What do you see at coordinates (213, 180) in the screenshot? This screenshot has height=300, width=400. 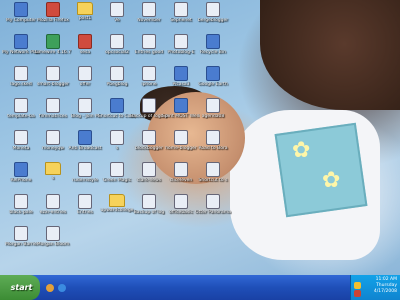 I see `desktop-icon-label: Shortcut to s` at bounding box center [213, 180].